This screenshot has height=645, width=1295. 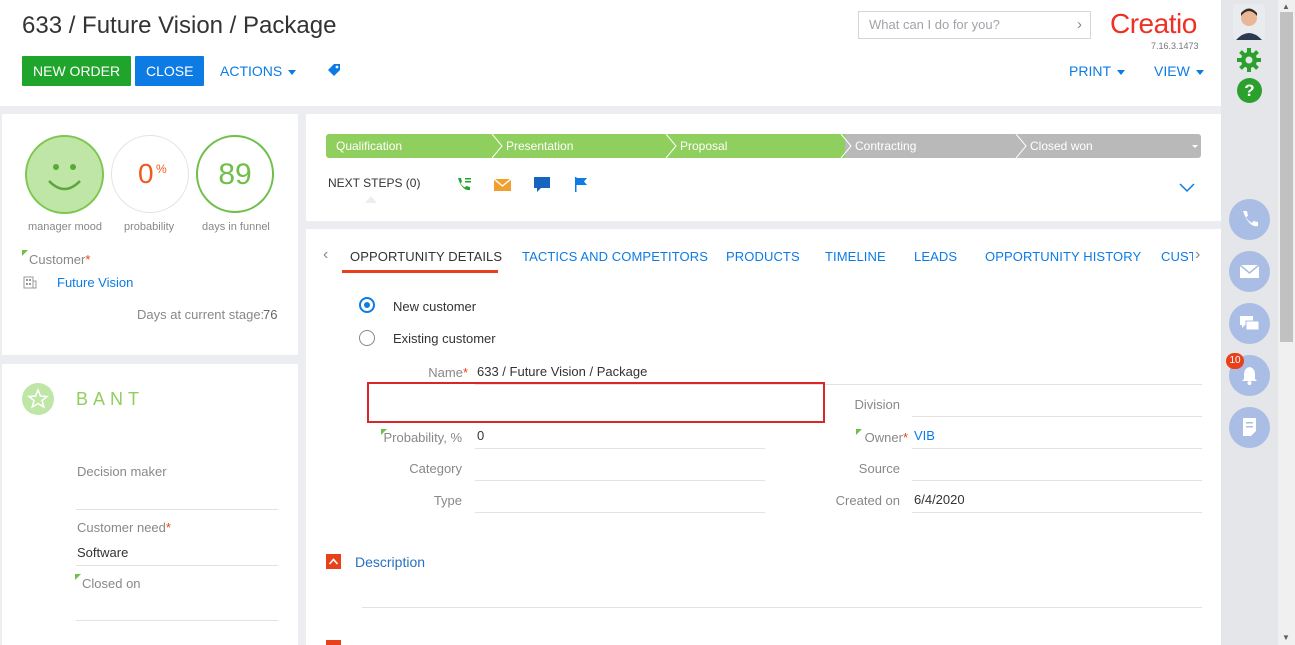 What do you see at coordinates (581, 184) in the screenshot?
I see `flag-icon` at bounding box center [581, 184].